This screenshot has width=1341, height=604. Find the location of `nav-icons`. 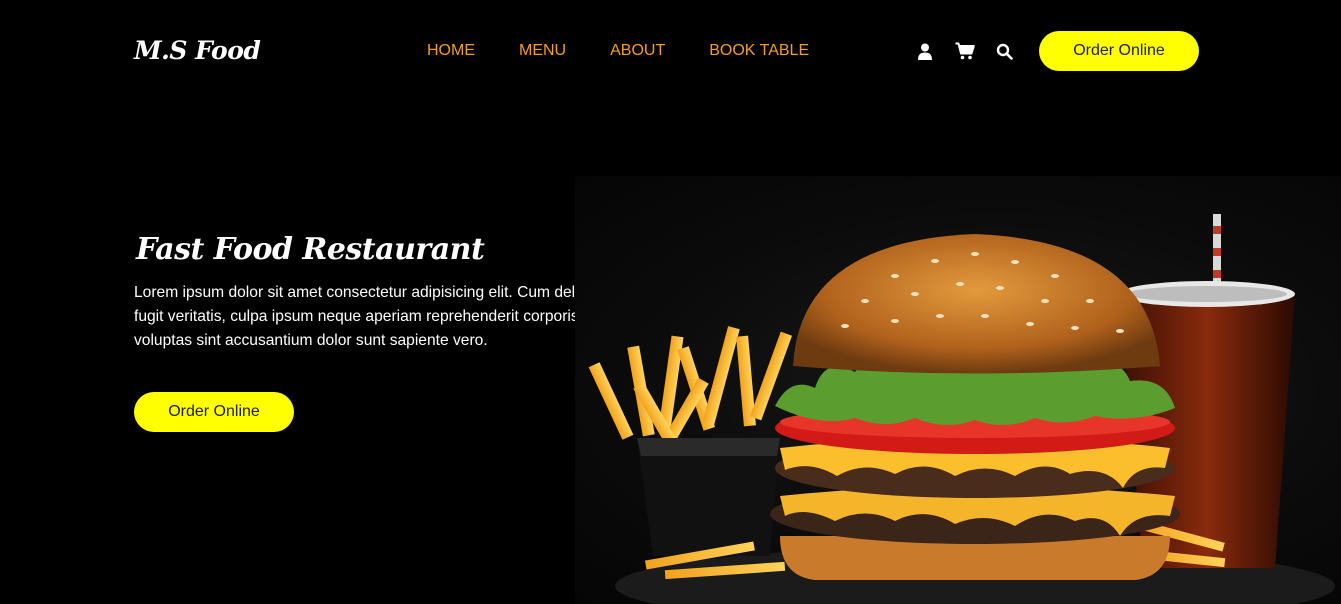

nav-icons is located at coordinates (964, 51).